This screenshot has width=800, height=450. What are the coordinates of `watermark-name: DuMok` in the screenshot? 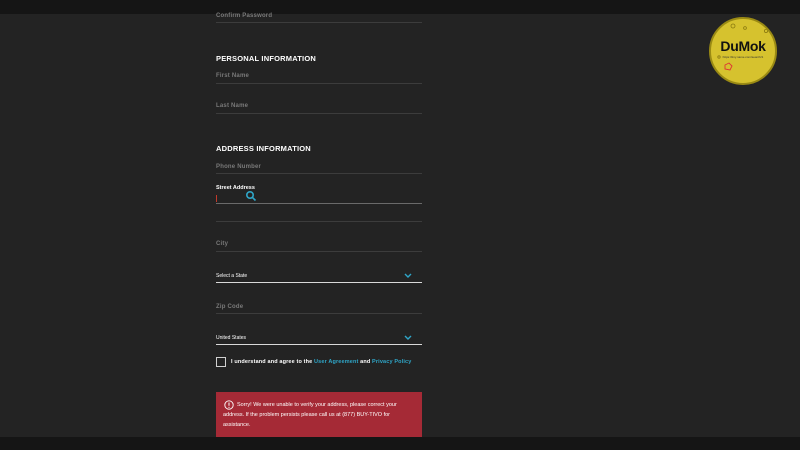 It's located at (743, 46).